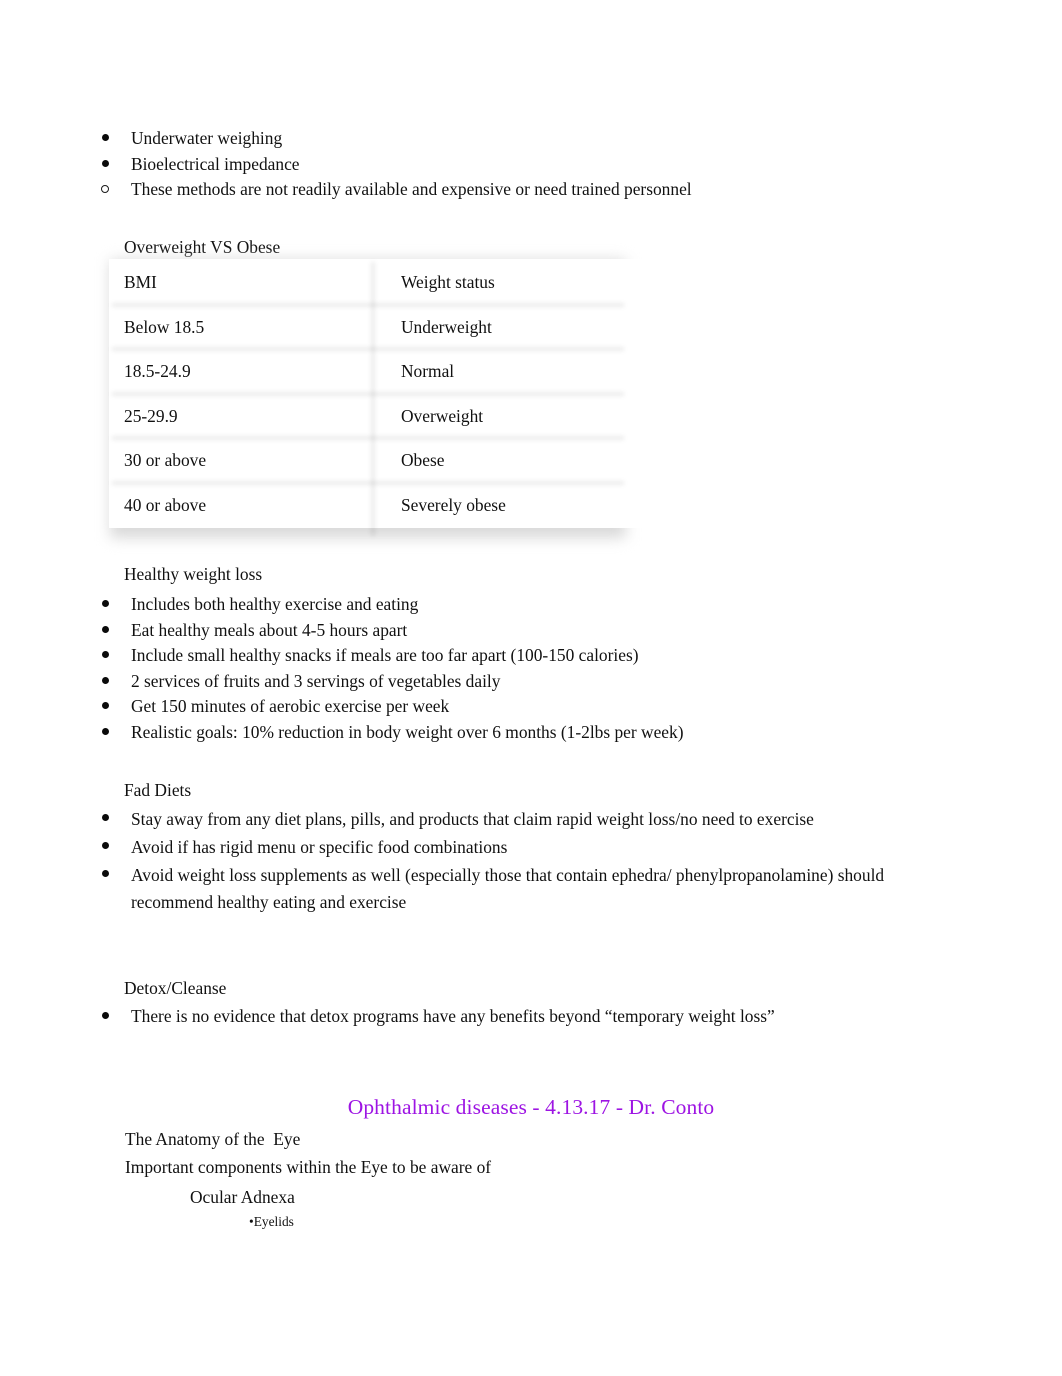 This screenshot has width=1062, height=1376. Describe the element at coordinates (520, 504) in the screenshot. I see `table-cell: Severely obese` at that location.